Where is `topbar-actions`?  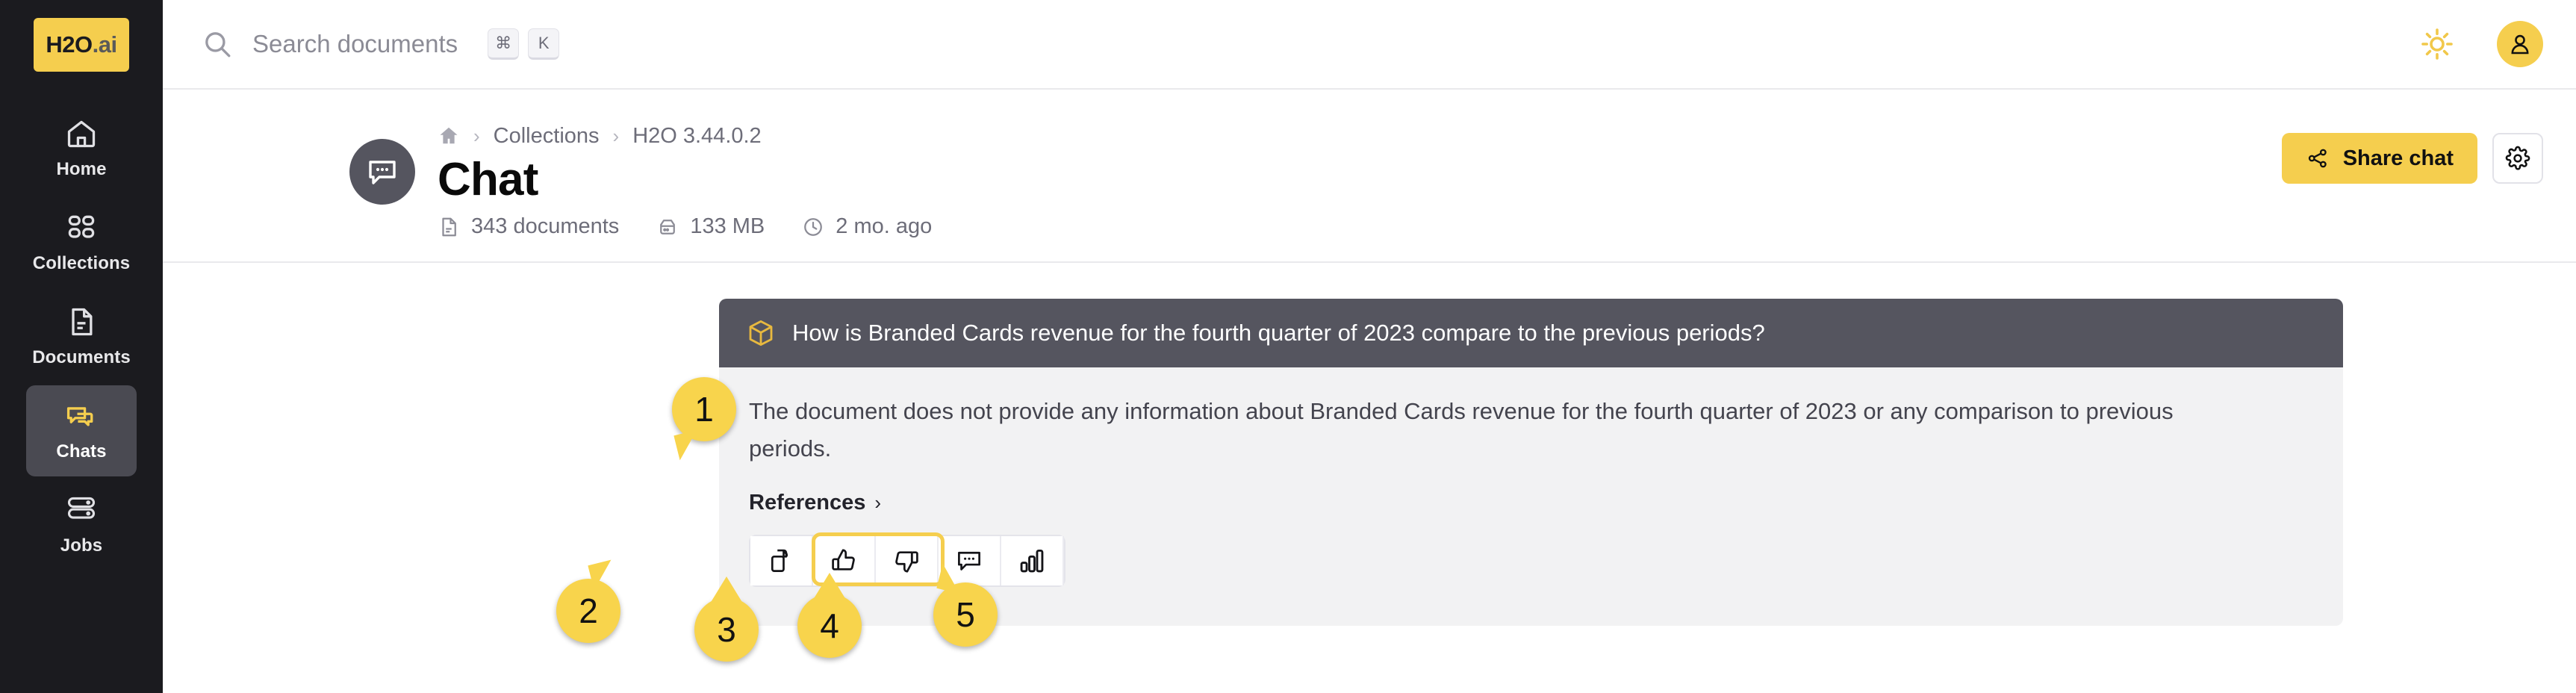 topbar-actions is located at coordinates (2481, 44).